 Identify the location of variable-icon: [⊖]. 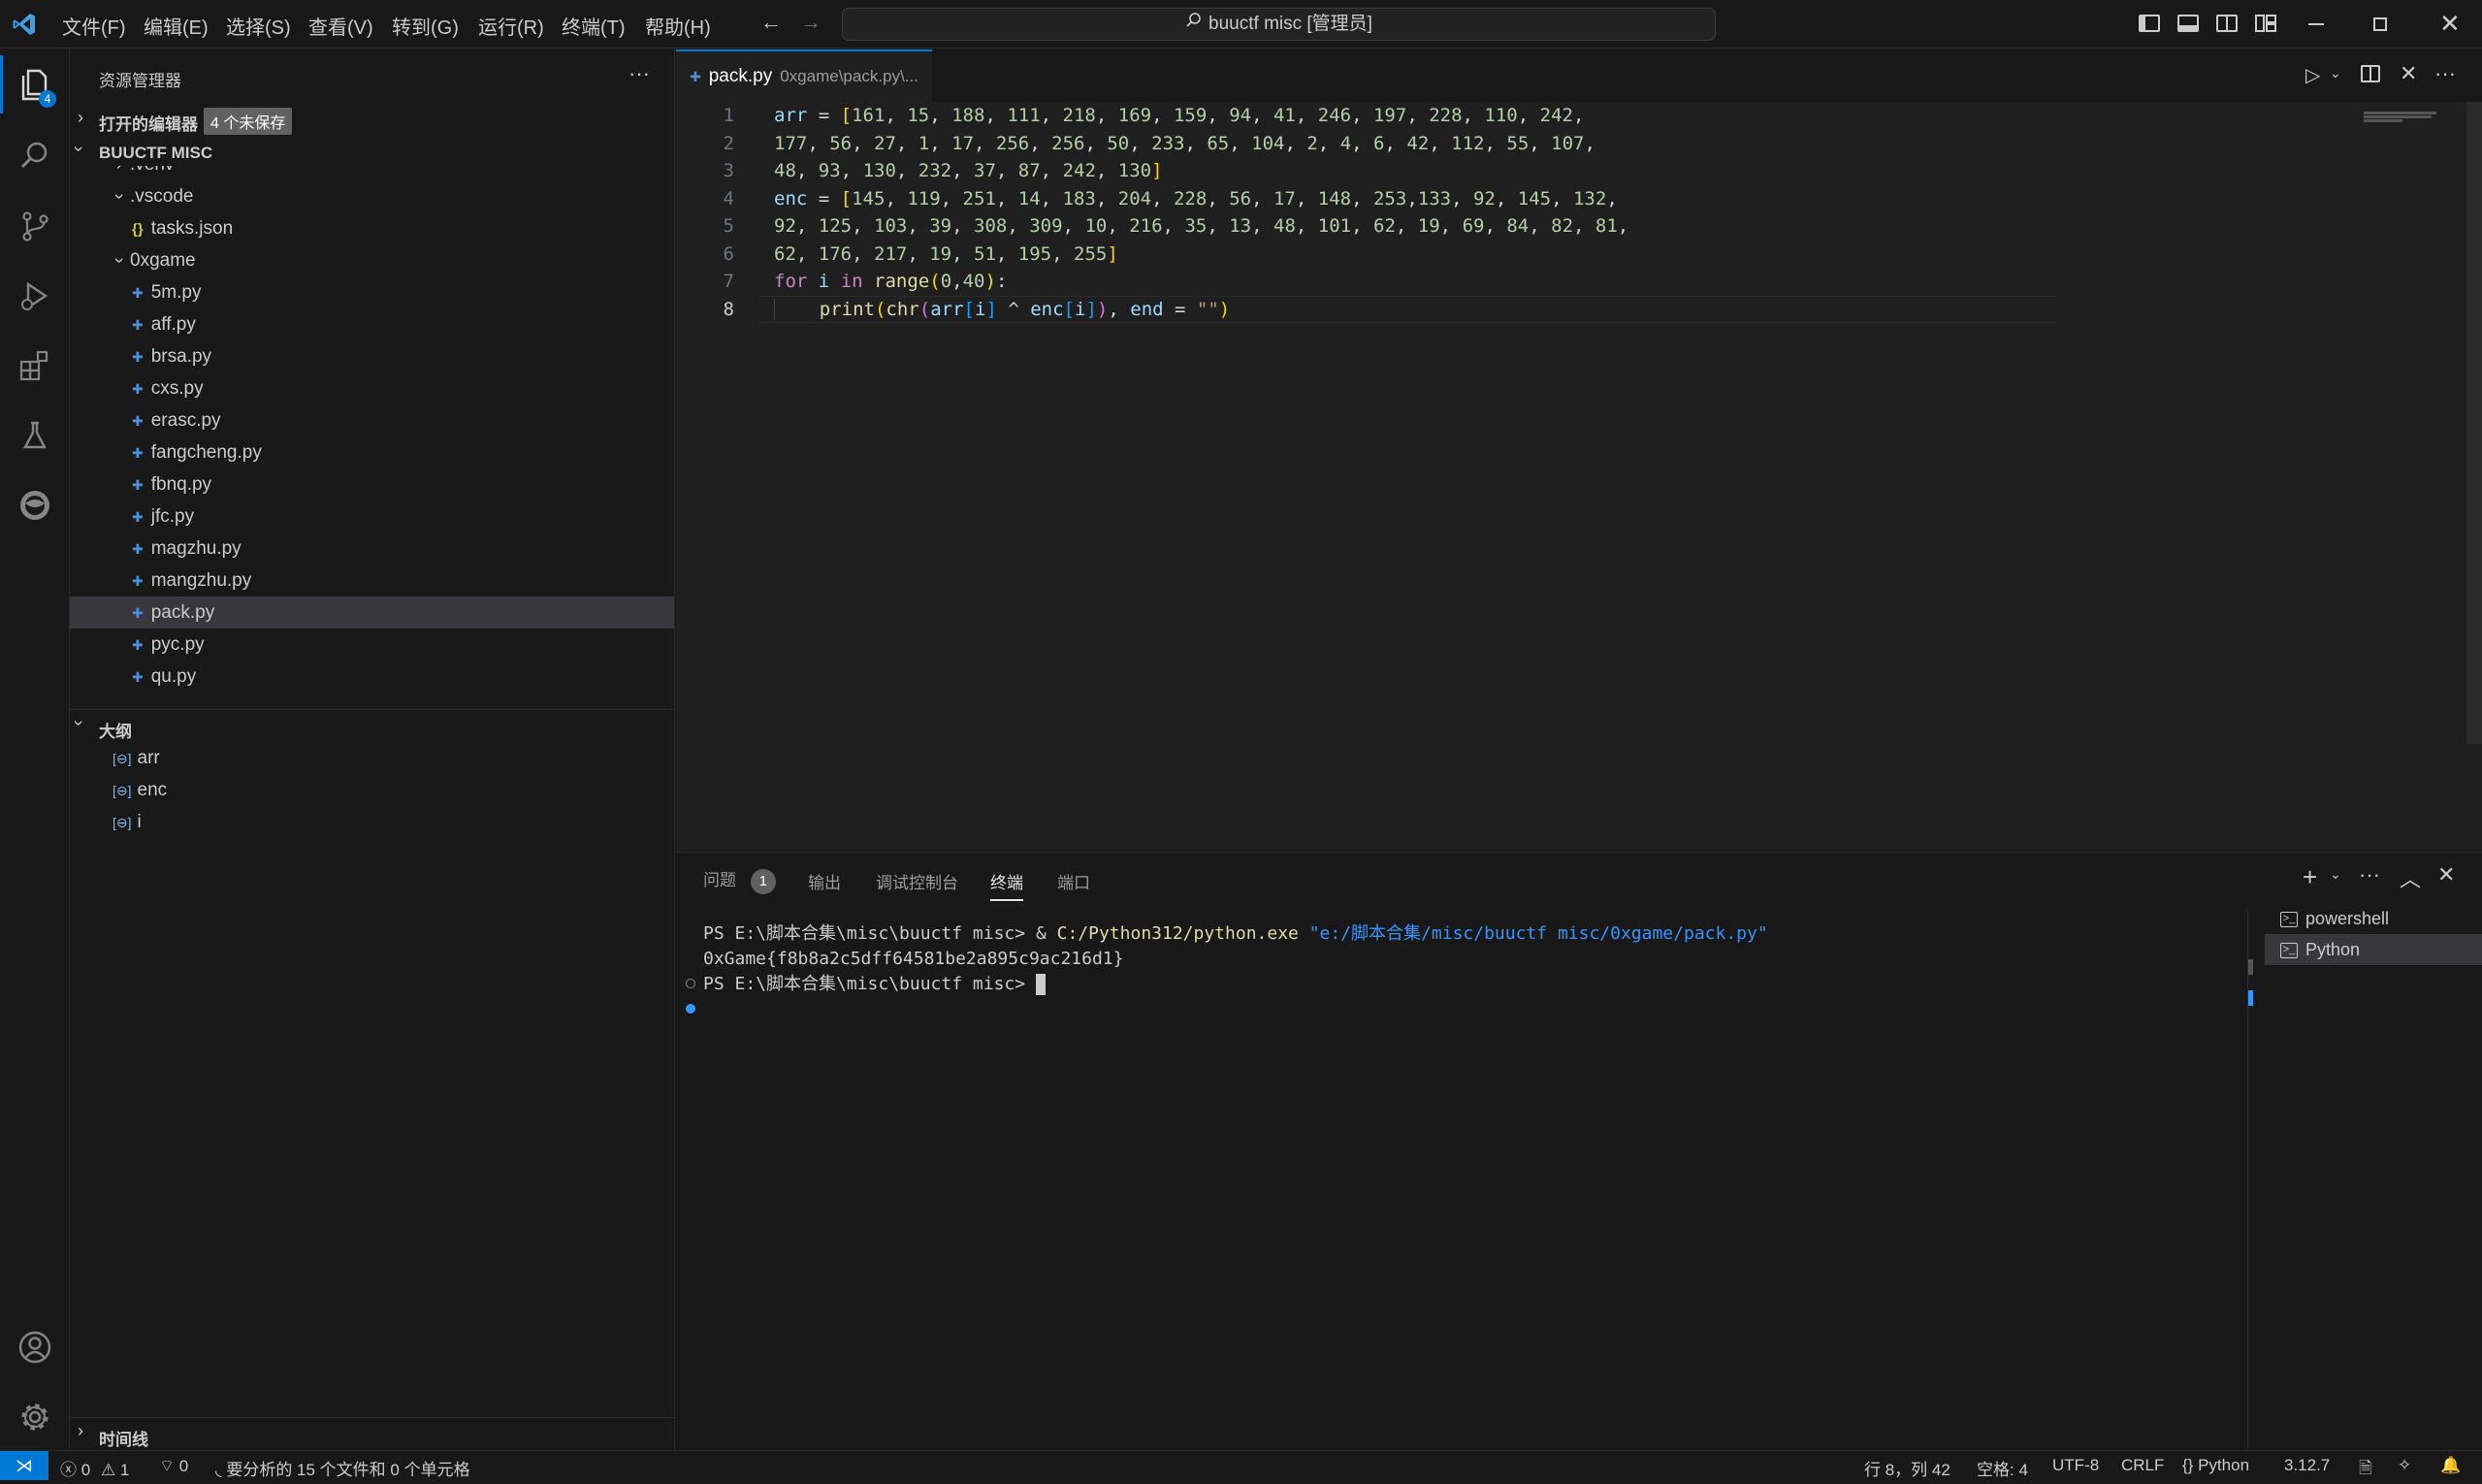
(122, 790).